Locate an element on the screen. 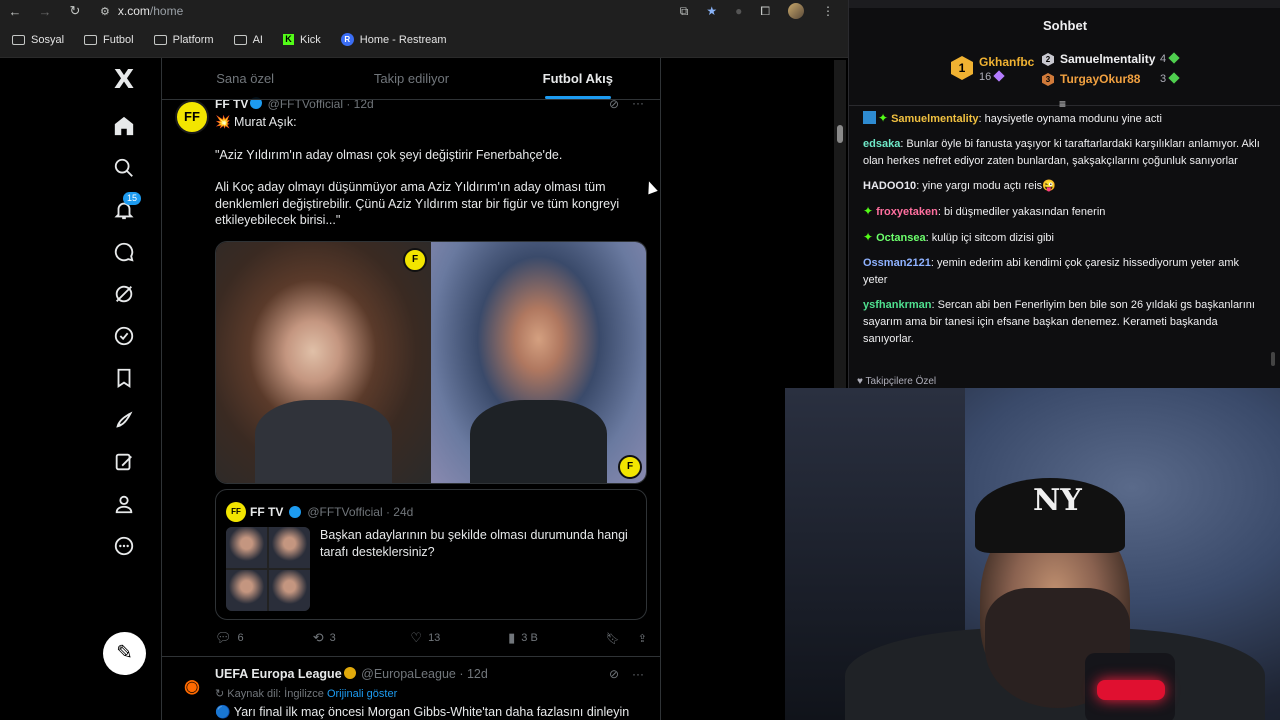 Image resolution: width=1280 pixels, height=720 pixels. search-icon is located at coordinates (124, 169).